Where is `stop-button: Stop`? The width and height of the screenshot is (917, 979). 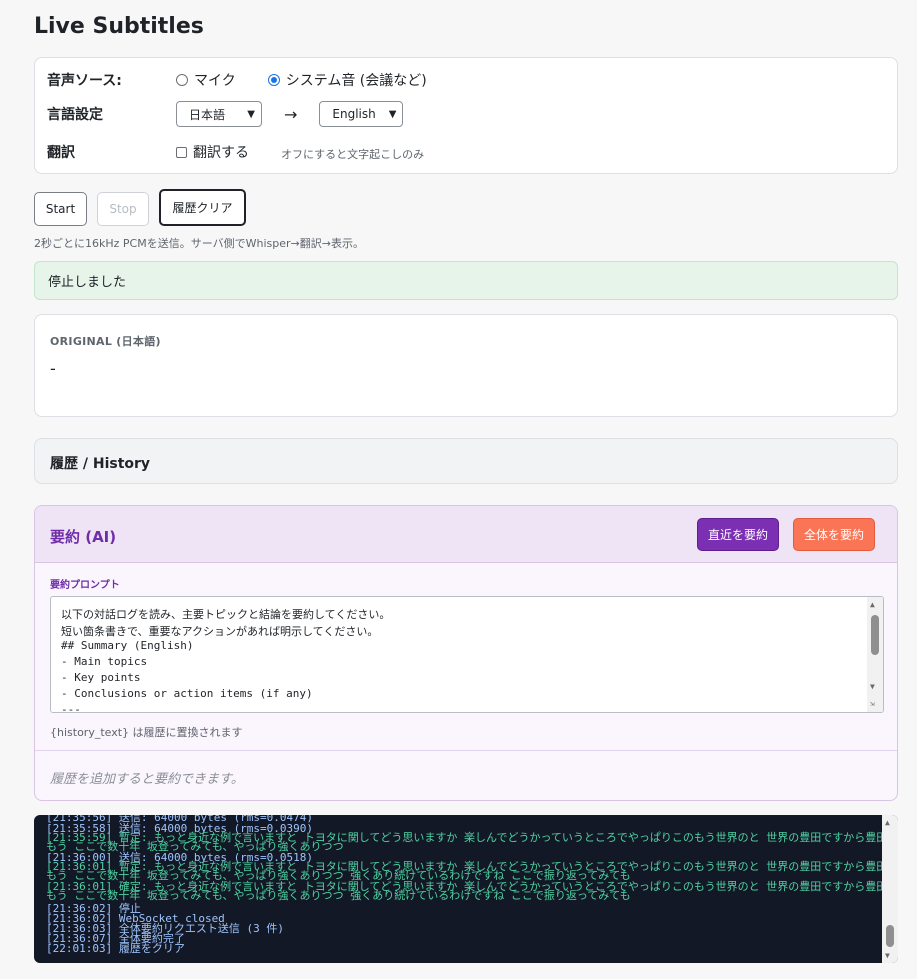 stop-button: Stop is located at coordinates (123, 209).